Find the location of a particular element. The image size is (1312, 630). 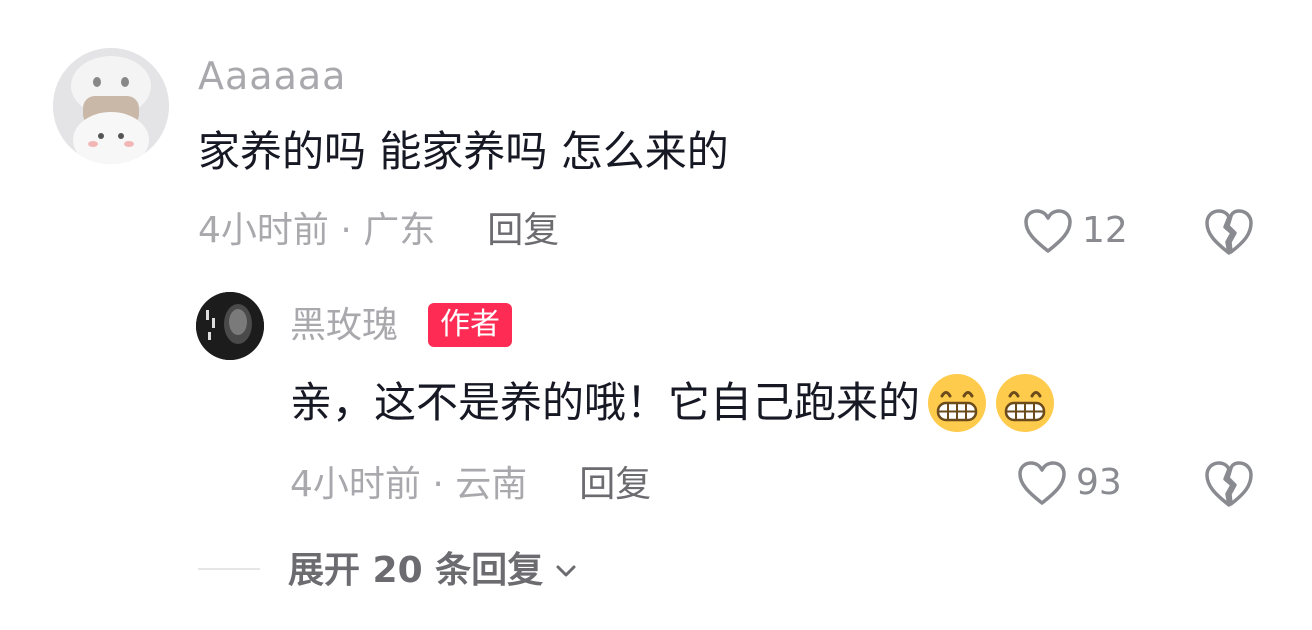

expand-divider is located at coordinates (229, 569).